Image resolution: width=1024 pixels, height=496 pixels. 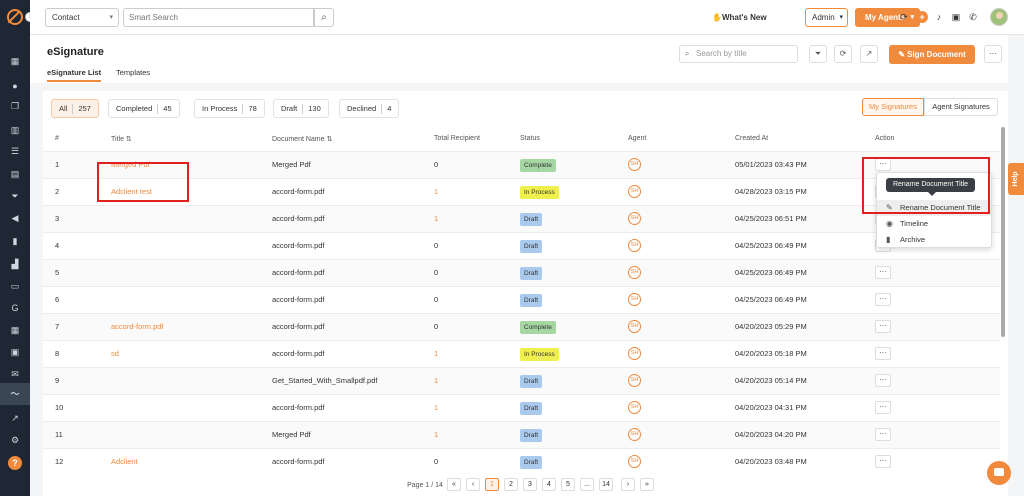 I want to click on column-header-document-name: Document Name ⇅, so click(x=302, y=139).